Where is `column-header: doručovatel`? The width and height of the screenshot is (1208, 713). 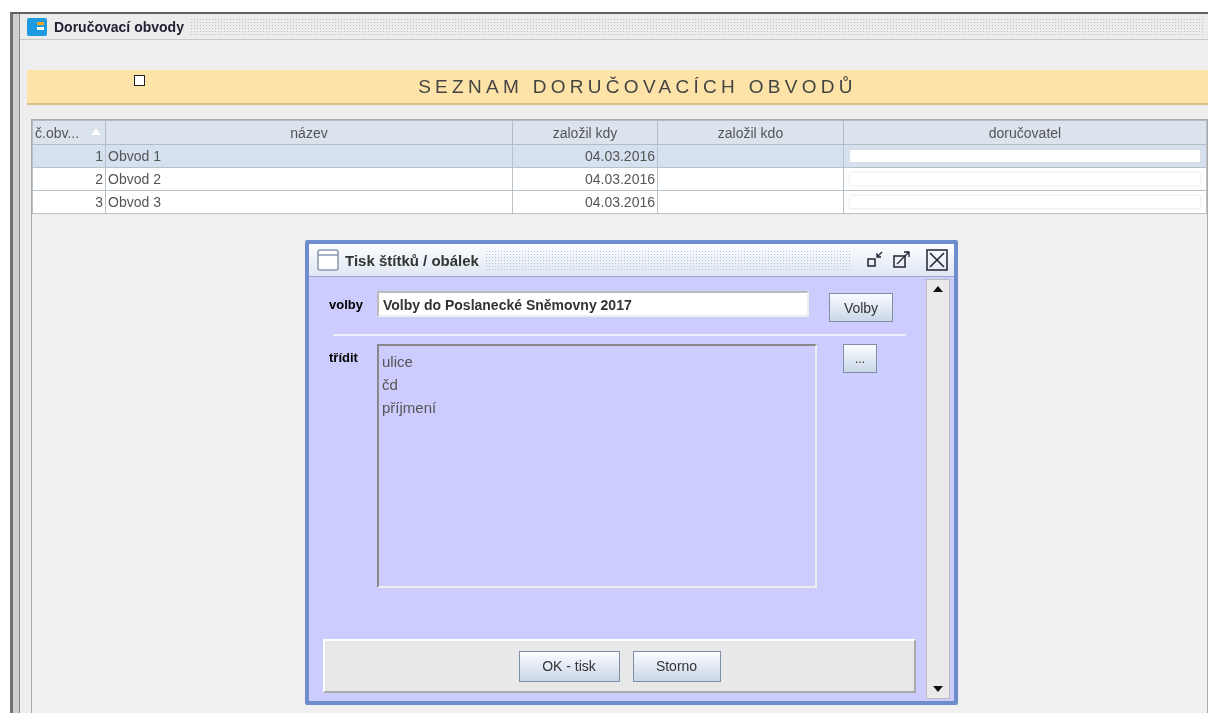
column-header: doručovatel is located at coordinates (1025, 132).